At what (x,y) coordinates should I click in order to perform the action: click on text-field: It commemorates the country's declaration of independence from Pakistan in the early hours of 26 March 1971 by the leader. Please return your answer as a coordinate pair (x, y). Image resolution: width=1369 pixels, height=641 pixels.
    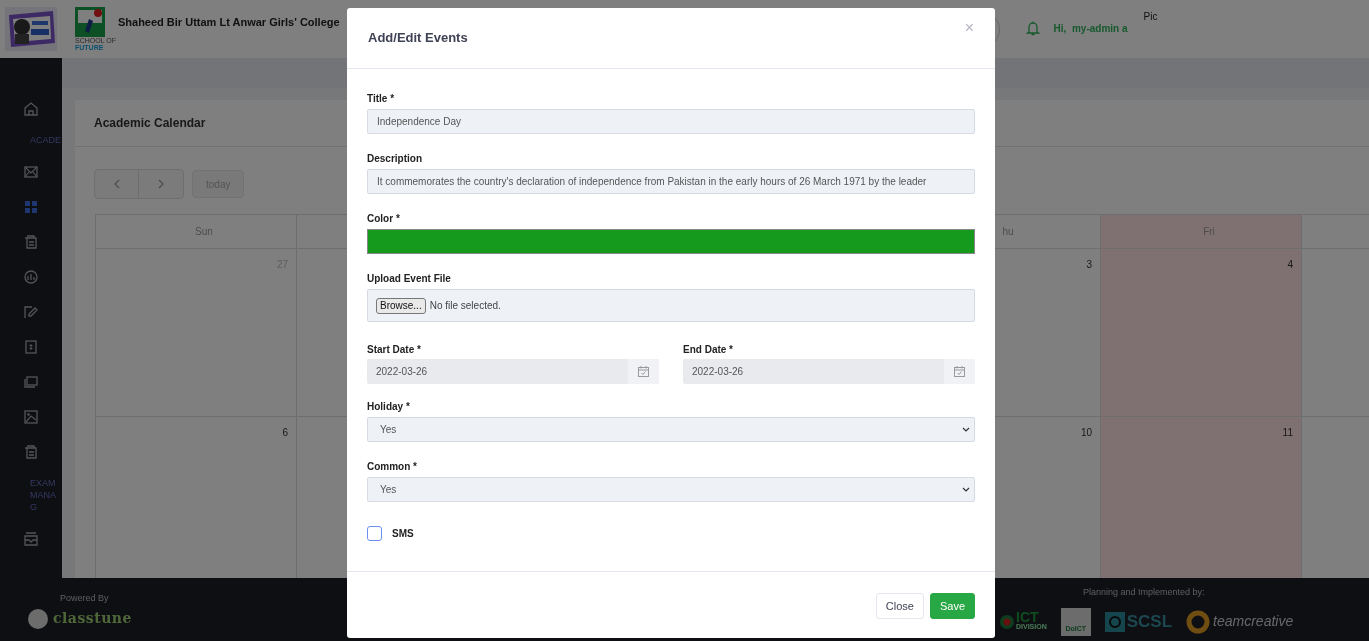
    Looking at the image, I should click on (671, 181).